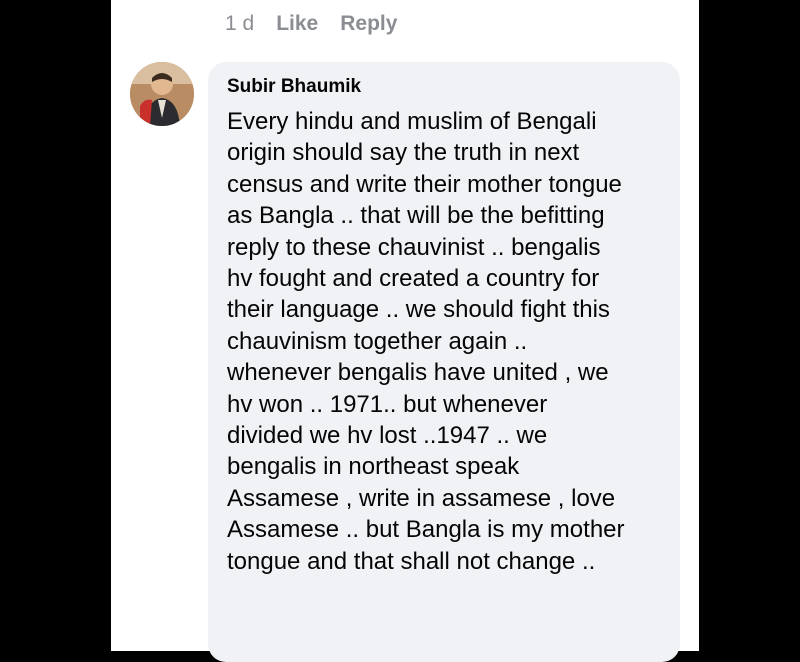  I want to click on comment-timestamp: 1 d, so click(240, 23).